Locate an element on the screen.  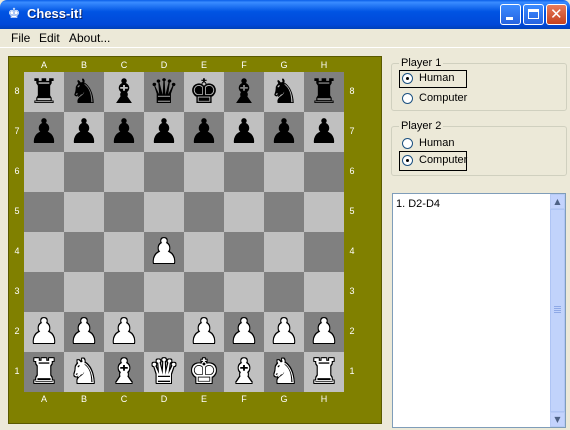
square-d1: ♛ is located at coordinates (164, 372).